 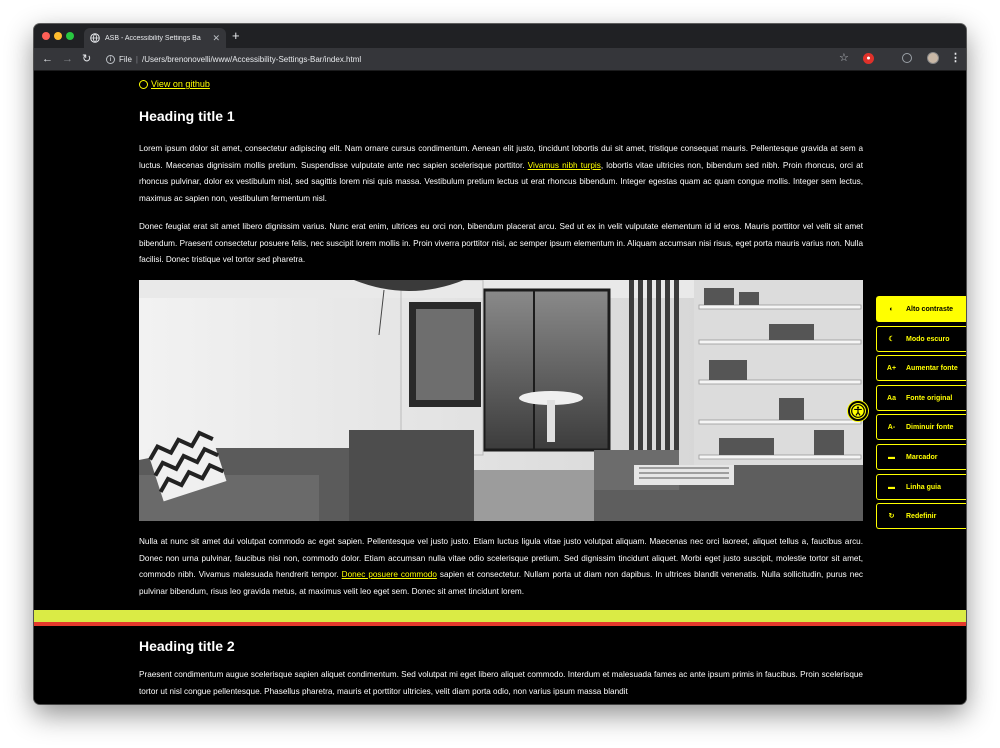 I want to click on maximize-window-button, so click(x=70, y=36).